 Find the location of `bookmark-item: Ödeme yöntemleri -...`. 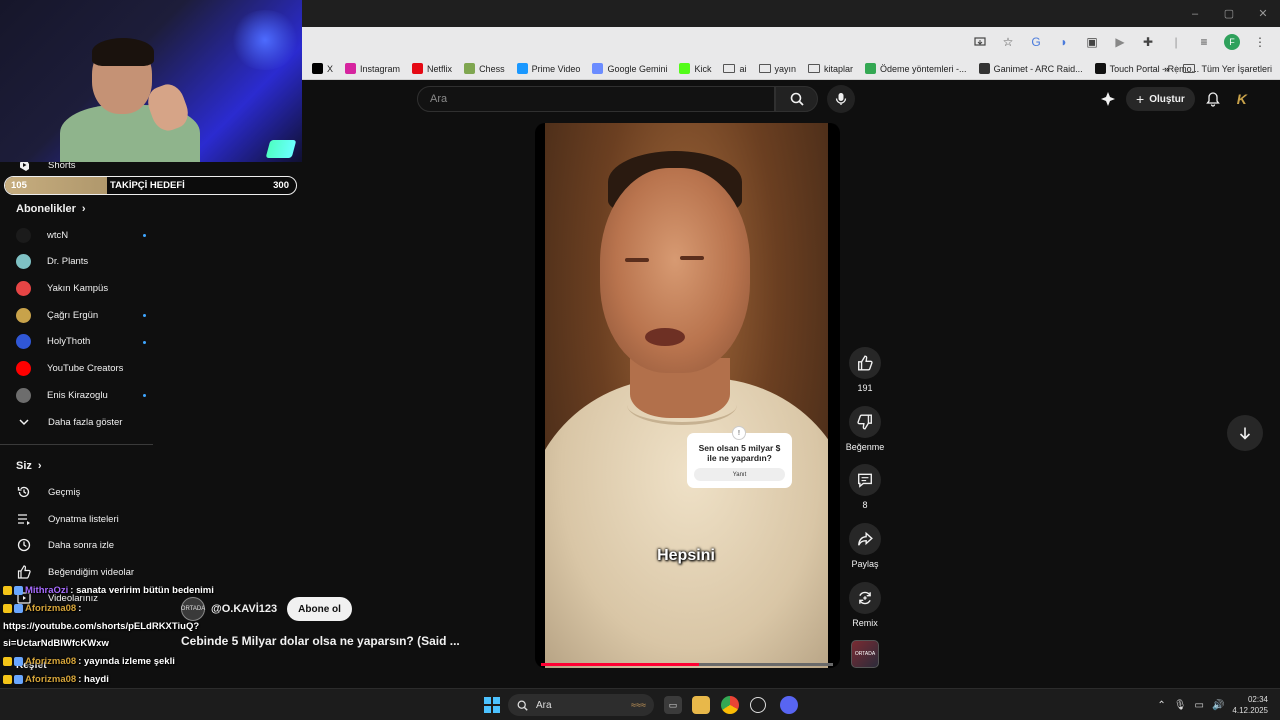

bookmark-item: Ödeme yöntemleri -... is located at coordinates (916, 68).